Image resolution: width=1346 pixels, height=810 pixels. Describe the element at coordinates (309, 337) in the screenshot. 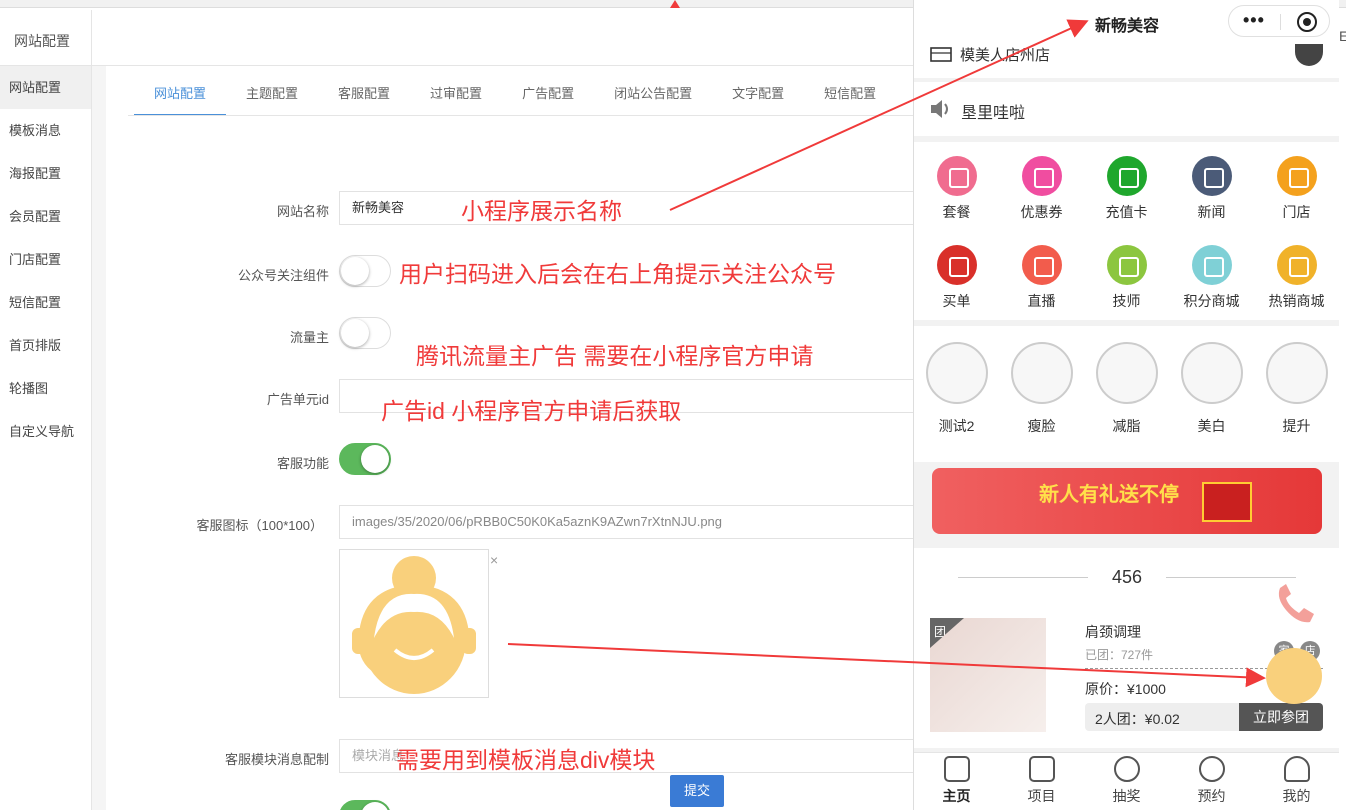

I see `traffic-master-label: 流量主` at that location.